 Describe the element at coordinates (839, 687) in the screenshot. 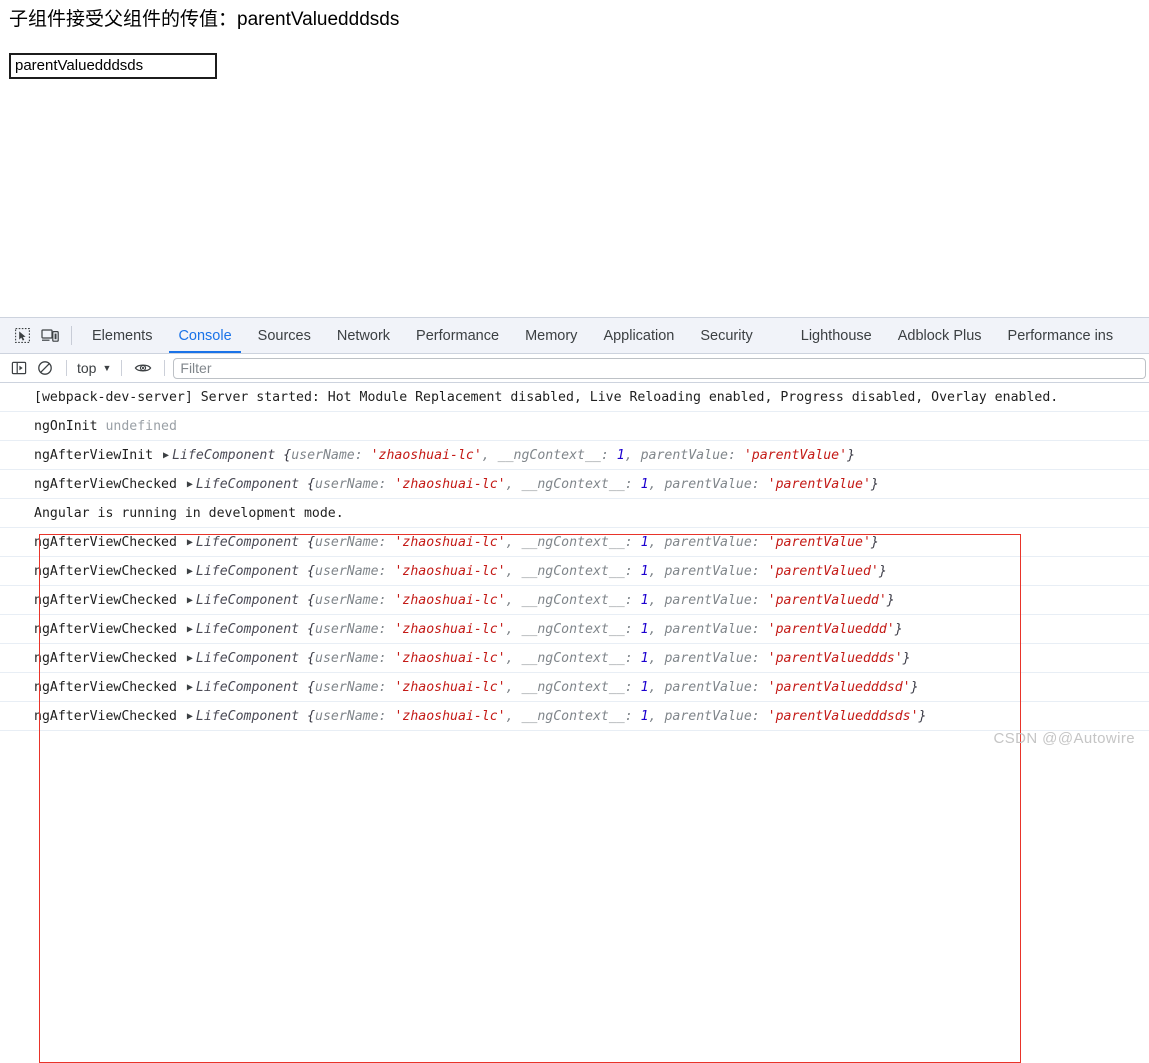

I see `object-value-string: 'parentValuedddsd'` at that location.